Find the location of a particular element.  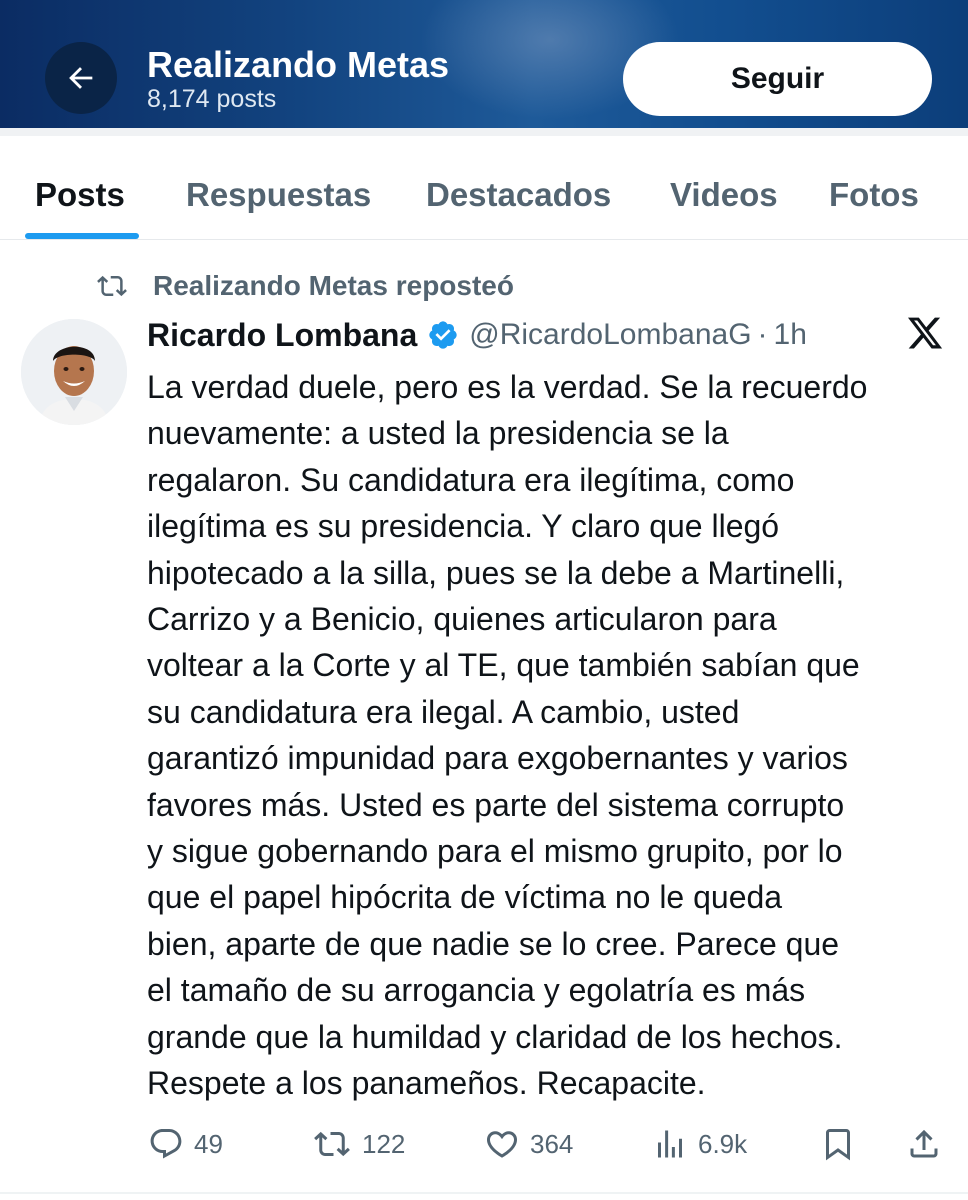

author-row: Ricardo Lombana @RicardoLombanaG · 1h is located at coordinates (477, 335).